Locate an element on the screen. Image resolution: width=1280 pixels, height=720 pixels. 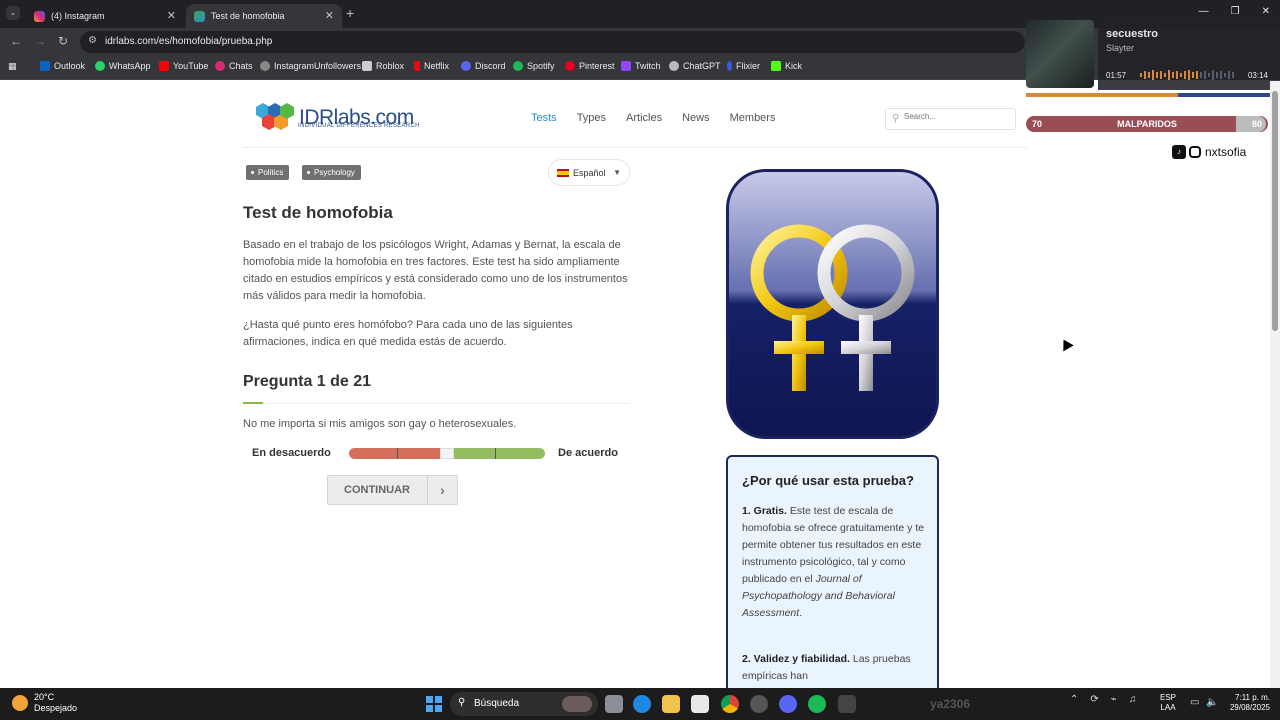
album-art is located at coordinates (1060, 54).